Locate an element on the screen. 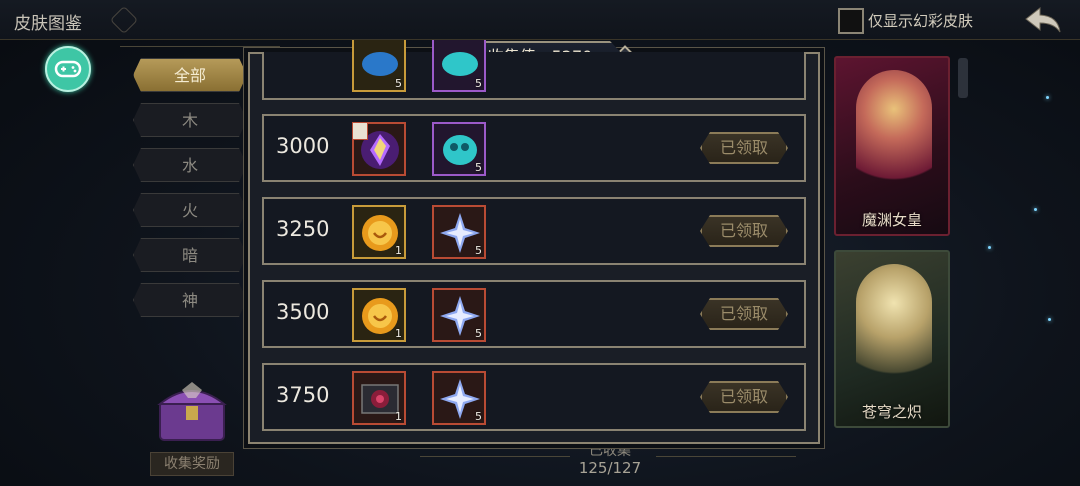 The image size is (1080, 486). skin-name: 苍穹之炽 is located at coordinates (891, 412).